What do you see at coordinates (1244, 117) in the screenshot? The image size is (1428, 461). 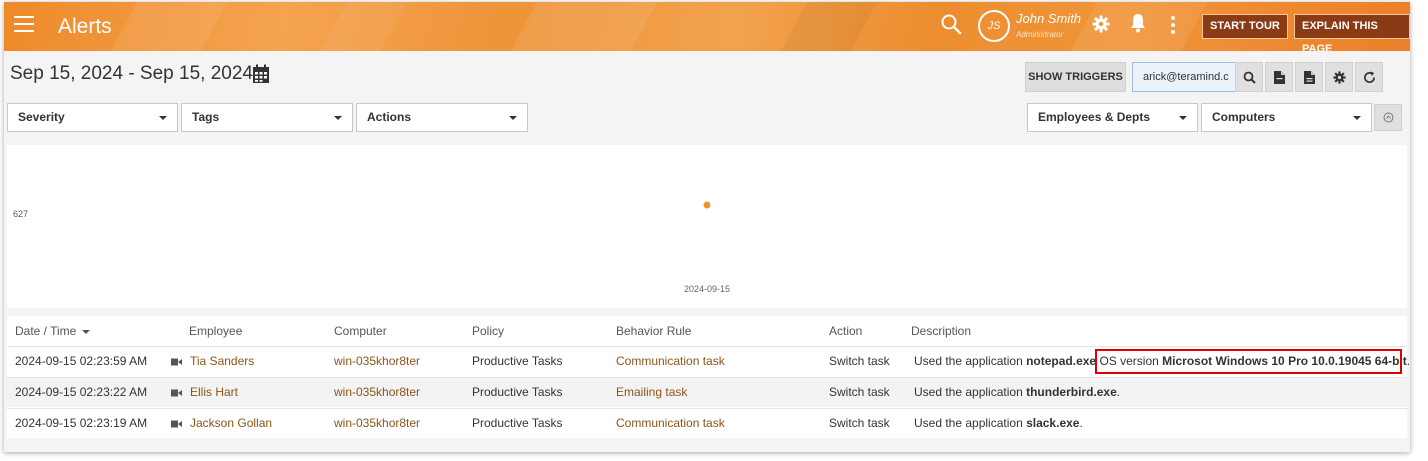 I see `computers-select-label: Computers` at bounding box center [1244, 117].